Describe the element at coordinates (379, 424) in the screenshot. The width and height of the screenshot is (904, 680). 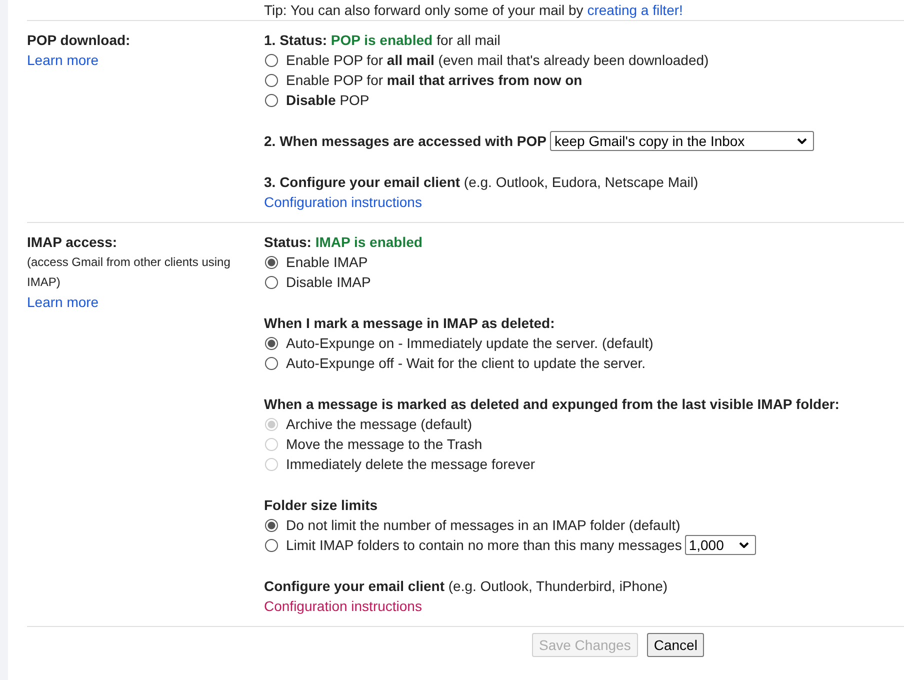
I see `radio-label: Archive the message (default)` at that location.